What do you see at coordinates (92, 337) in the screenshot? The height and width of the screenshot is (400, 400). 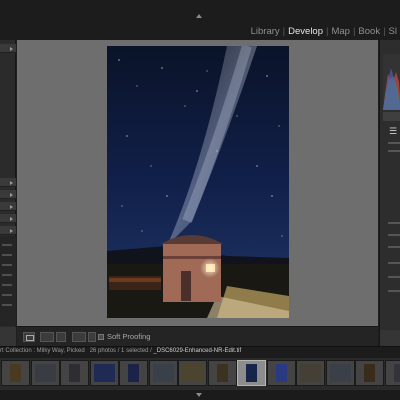 I see `toolbar-options-button` at bounding box center [92, 337].